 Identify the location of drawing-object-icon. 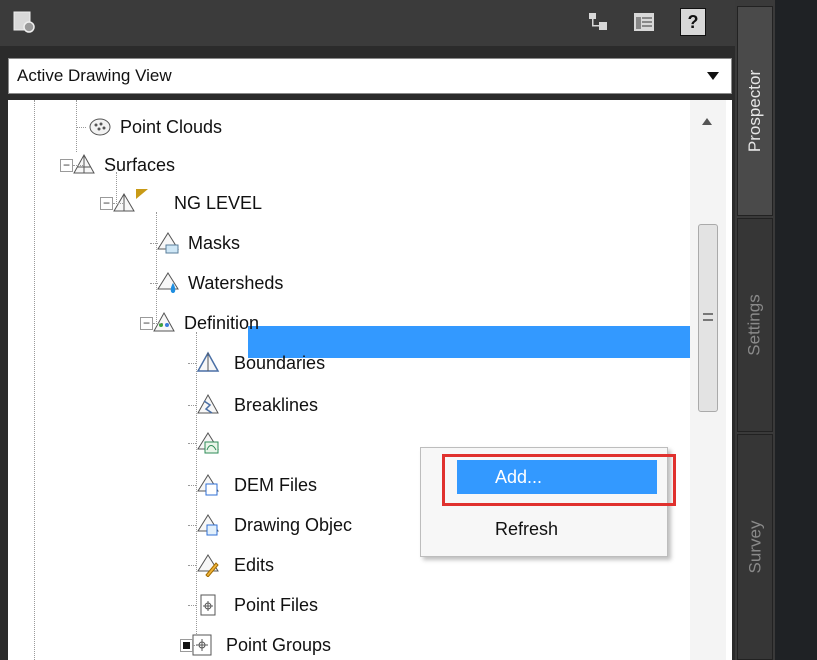
(208, 525).